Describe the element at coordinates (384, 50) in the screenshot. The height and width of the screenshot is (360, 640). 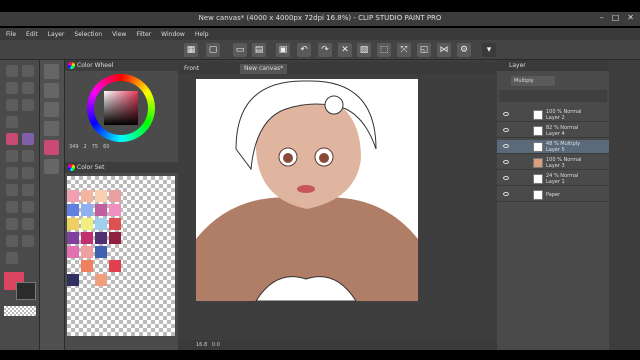
I see `selection-icon: ⬚` at that location.